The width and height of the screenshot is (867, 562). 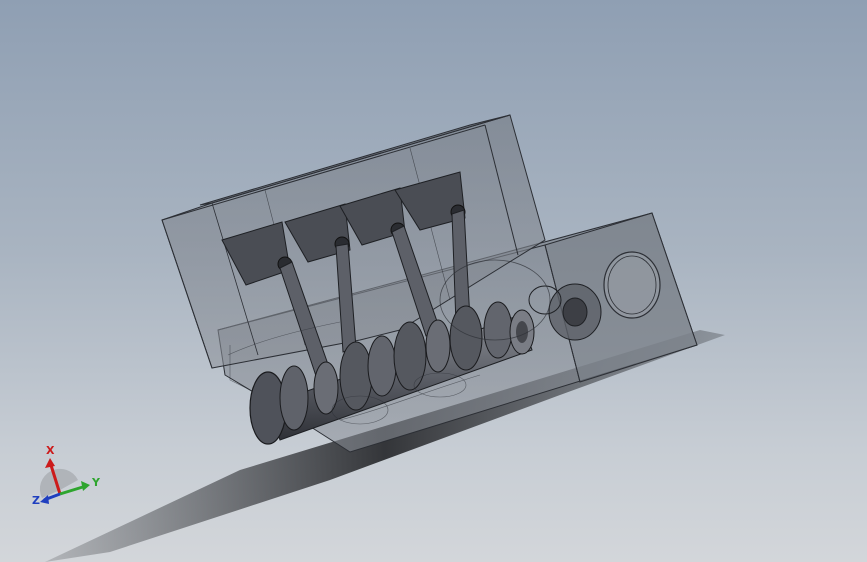 What do you see at coordinates (68, 480) in the screenshot?
I see `view-triad: X Y Z` at bounding box center [68, 480].